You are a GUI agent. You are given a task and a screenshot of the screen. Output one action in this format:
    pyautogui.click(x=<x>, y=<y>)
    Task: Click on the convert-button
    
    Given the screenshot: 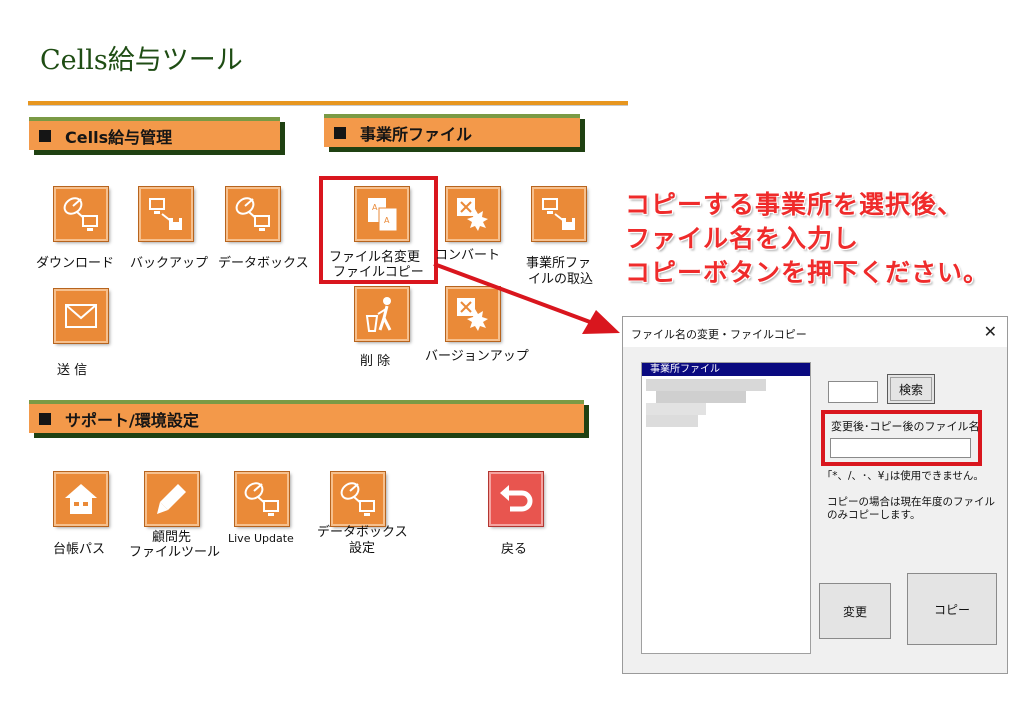 What is the action you would take?
    pyautogui.click(x=473, y=214)
    